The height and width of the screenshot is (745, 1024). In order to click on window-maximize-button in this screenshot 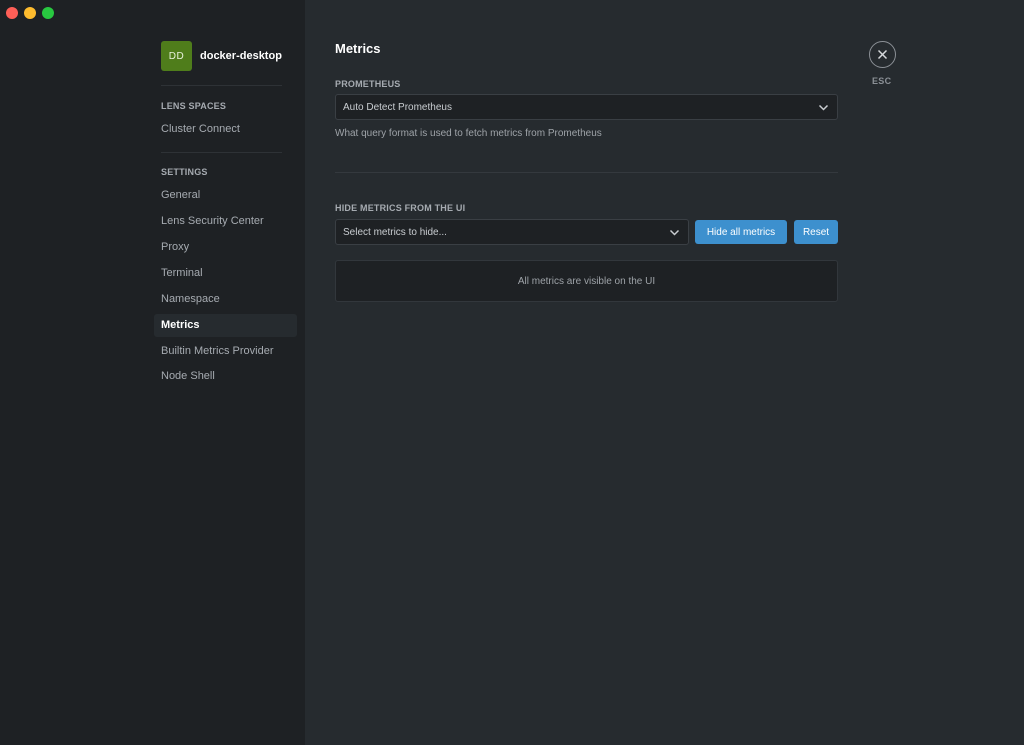, I will do `click(48, 13)`.